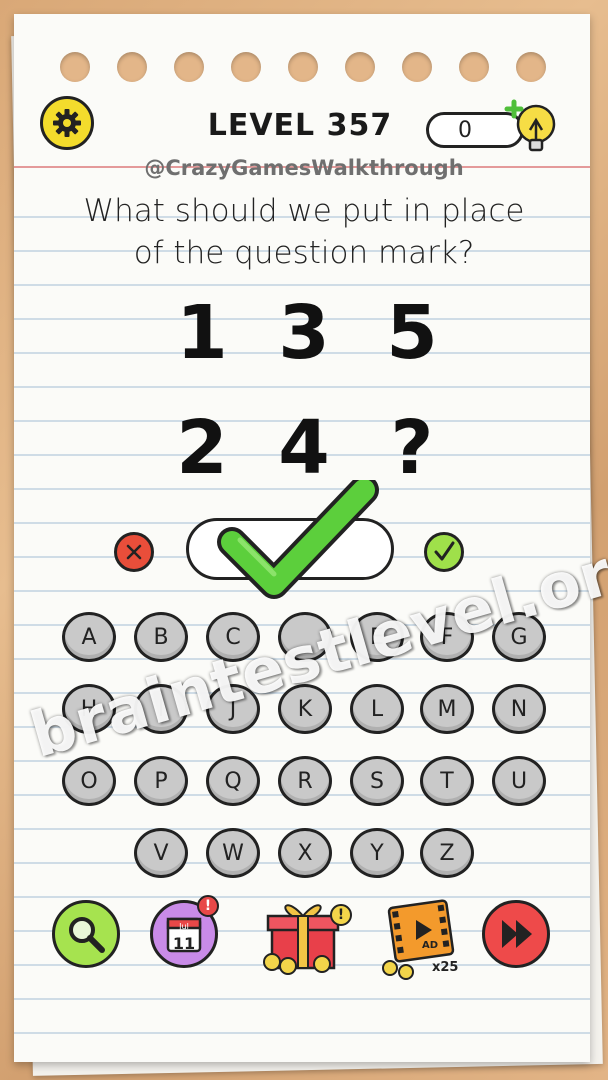  Describe the element at coordinates (341, 915) in the screenshot. I see `gift-badge: !` at that location.